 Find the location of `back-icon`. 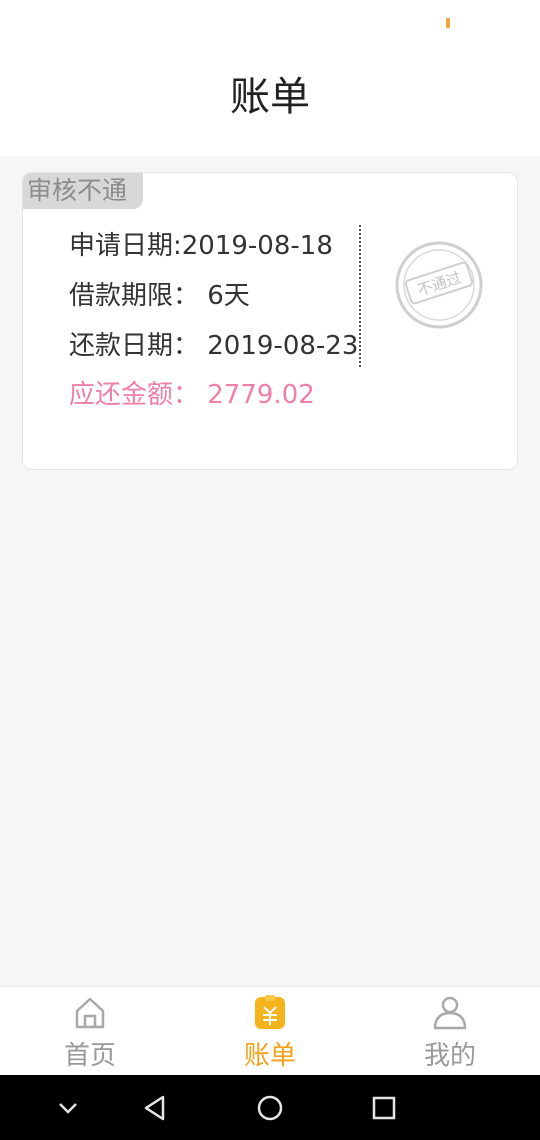

back-icon is located at coordinates (155, 1108).